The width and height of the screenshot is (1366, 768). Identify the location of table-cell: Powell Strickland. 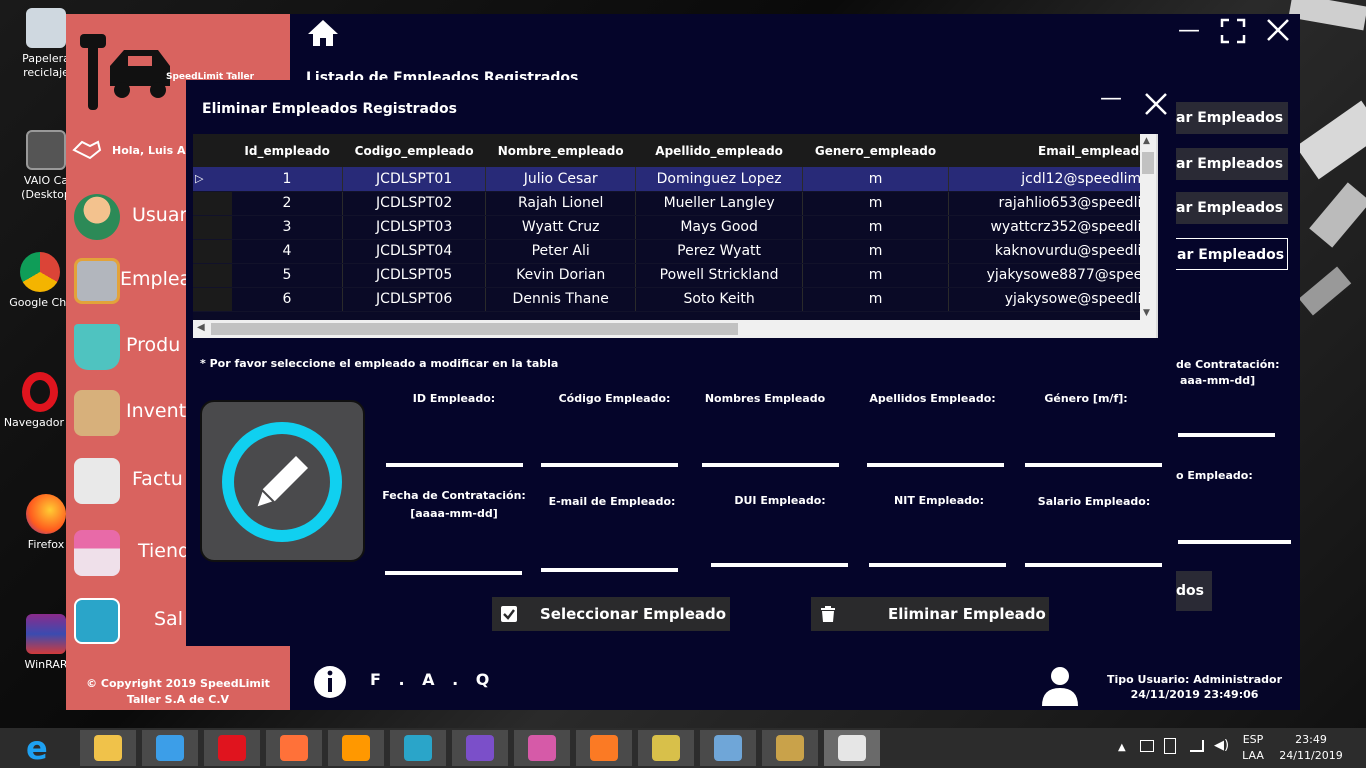
(719, 275).